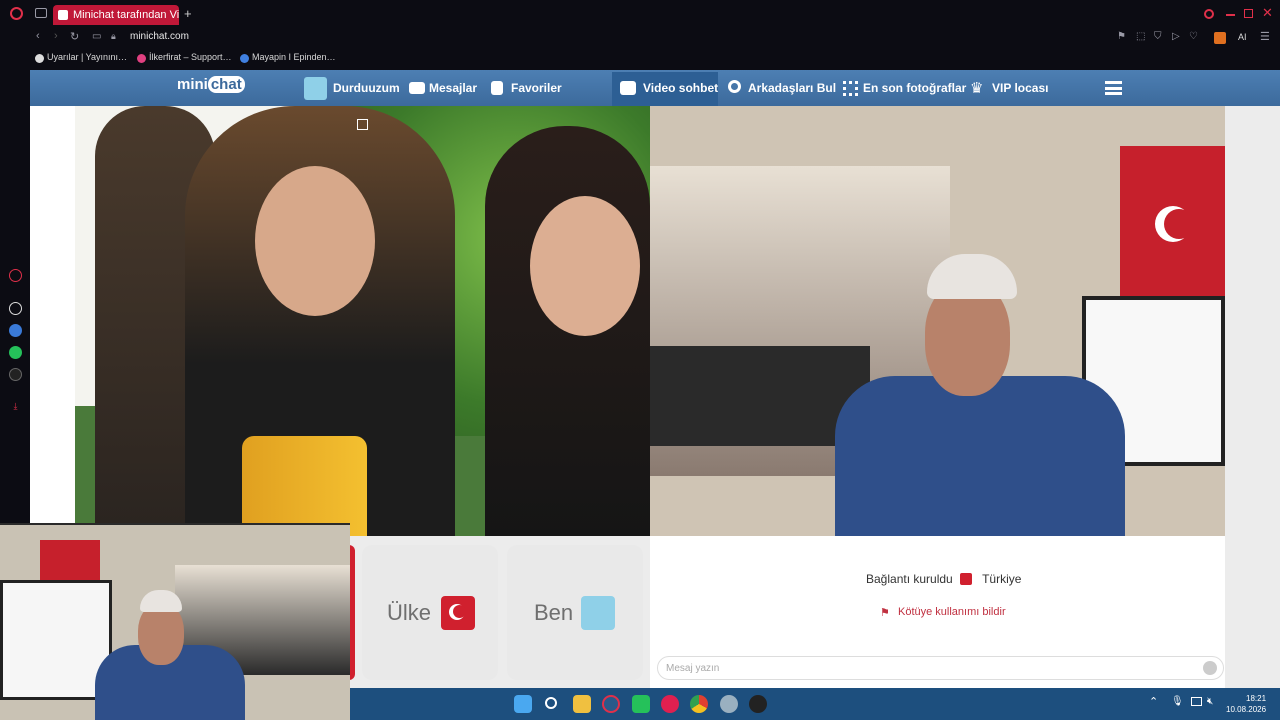 This screenshot has width=1280, height=720. I want to click on logo-chat: chat, so click(226, 84).